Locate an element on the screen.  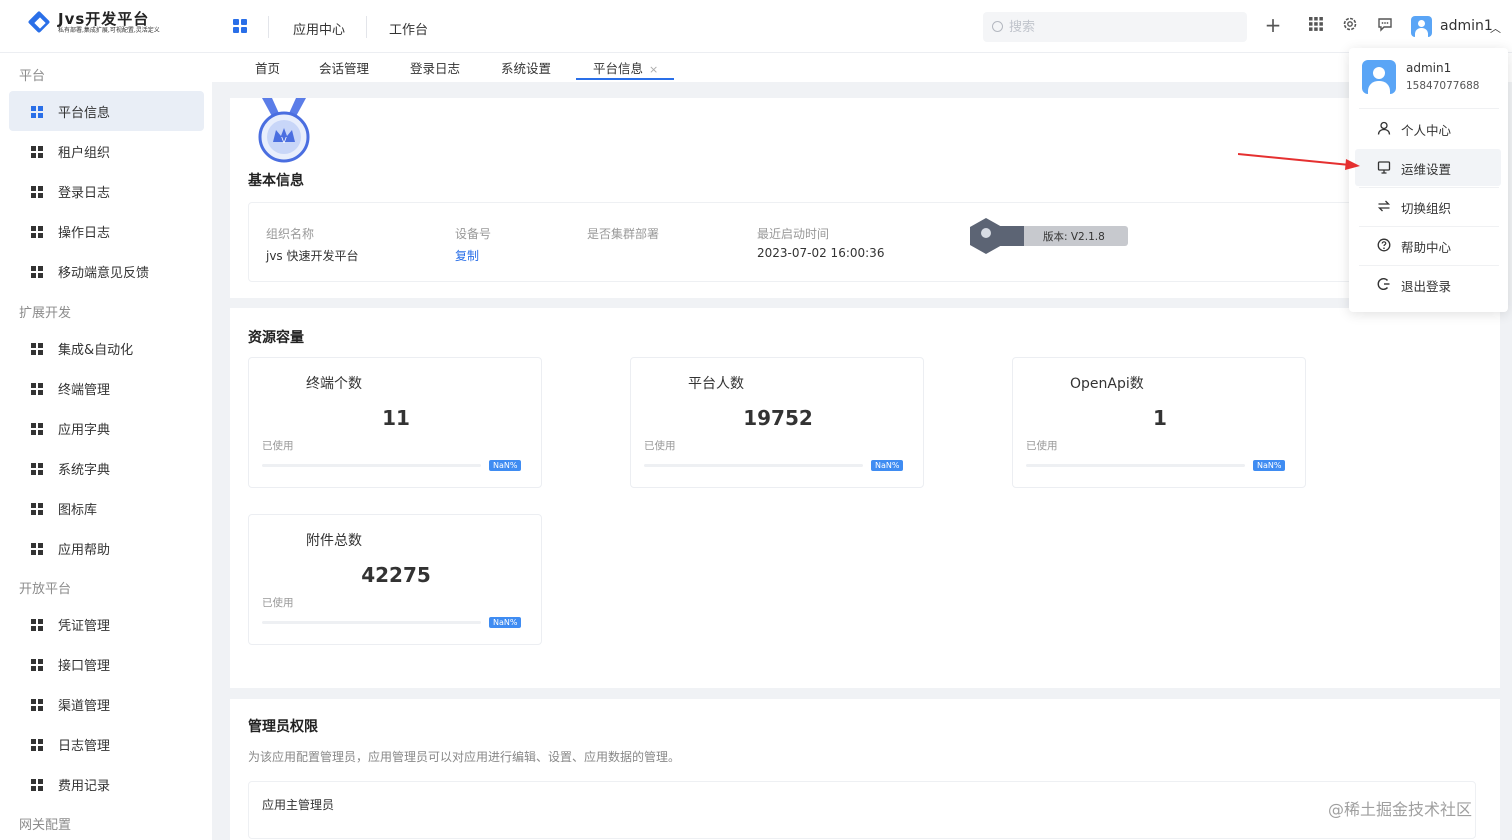
stat-card-openapi: OpenApi数 1 已使用 NaN% is located at coordinates (1159, 422).